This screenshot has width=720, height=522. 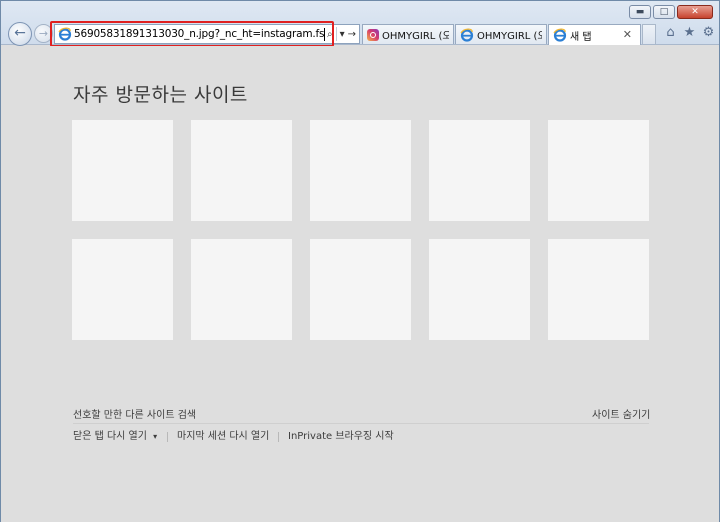 What do you see at coordinates (160, 95) in the screenshot?
I see `page-title: 자주 방문하는 사이트` at bounding box center [160, 95].